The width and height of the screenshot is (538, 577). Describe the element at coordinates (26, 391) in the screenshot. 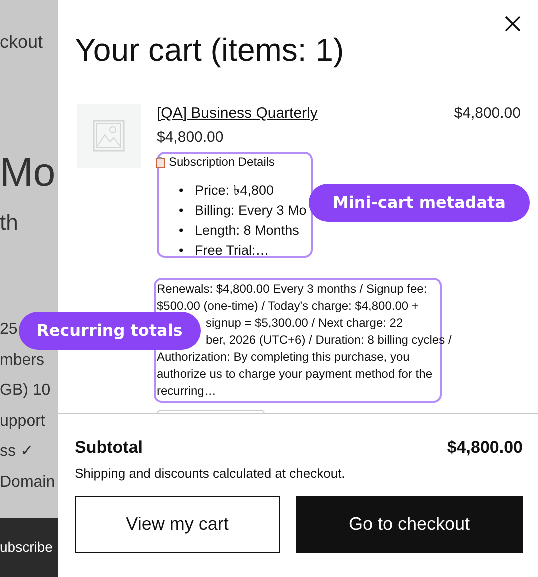

I see `feature-text: GB) 10` at that location.